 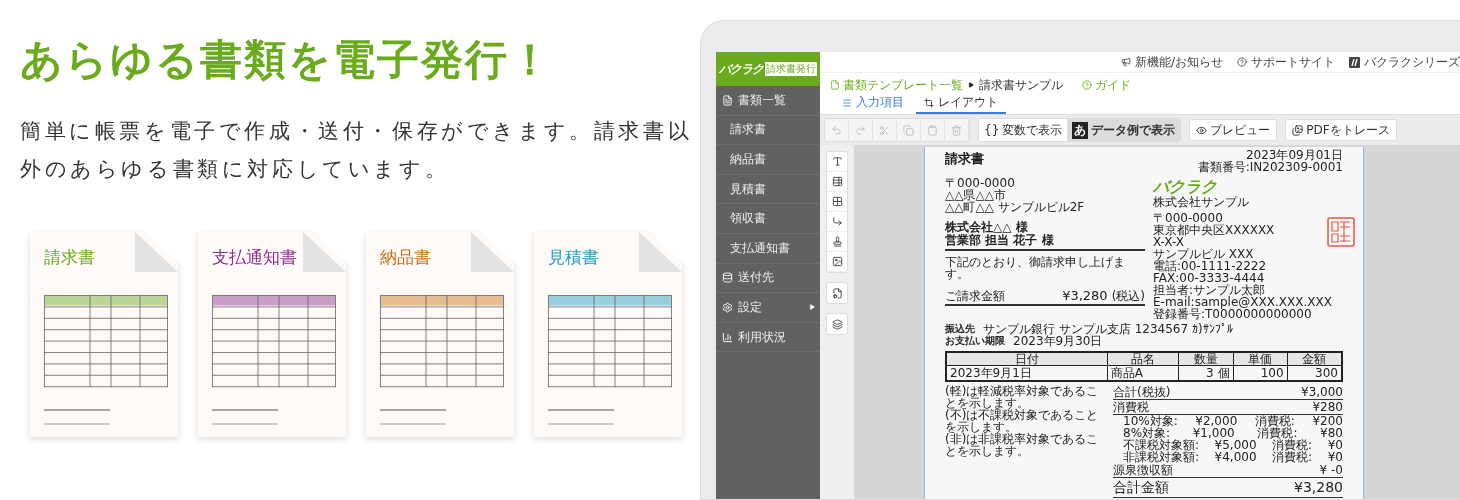 What do you see at coordinates (1243, 302) in the screenshot?
I see `issuer-detail: E-mail:sample@XXX.XXX.XXX` at bounding box center [1243, 302].